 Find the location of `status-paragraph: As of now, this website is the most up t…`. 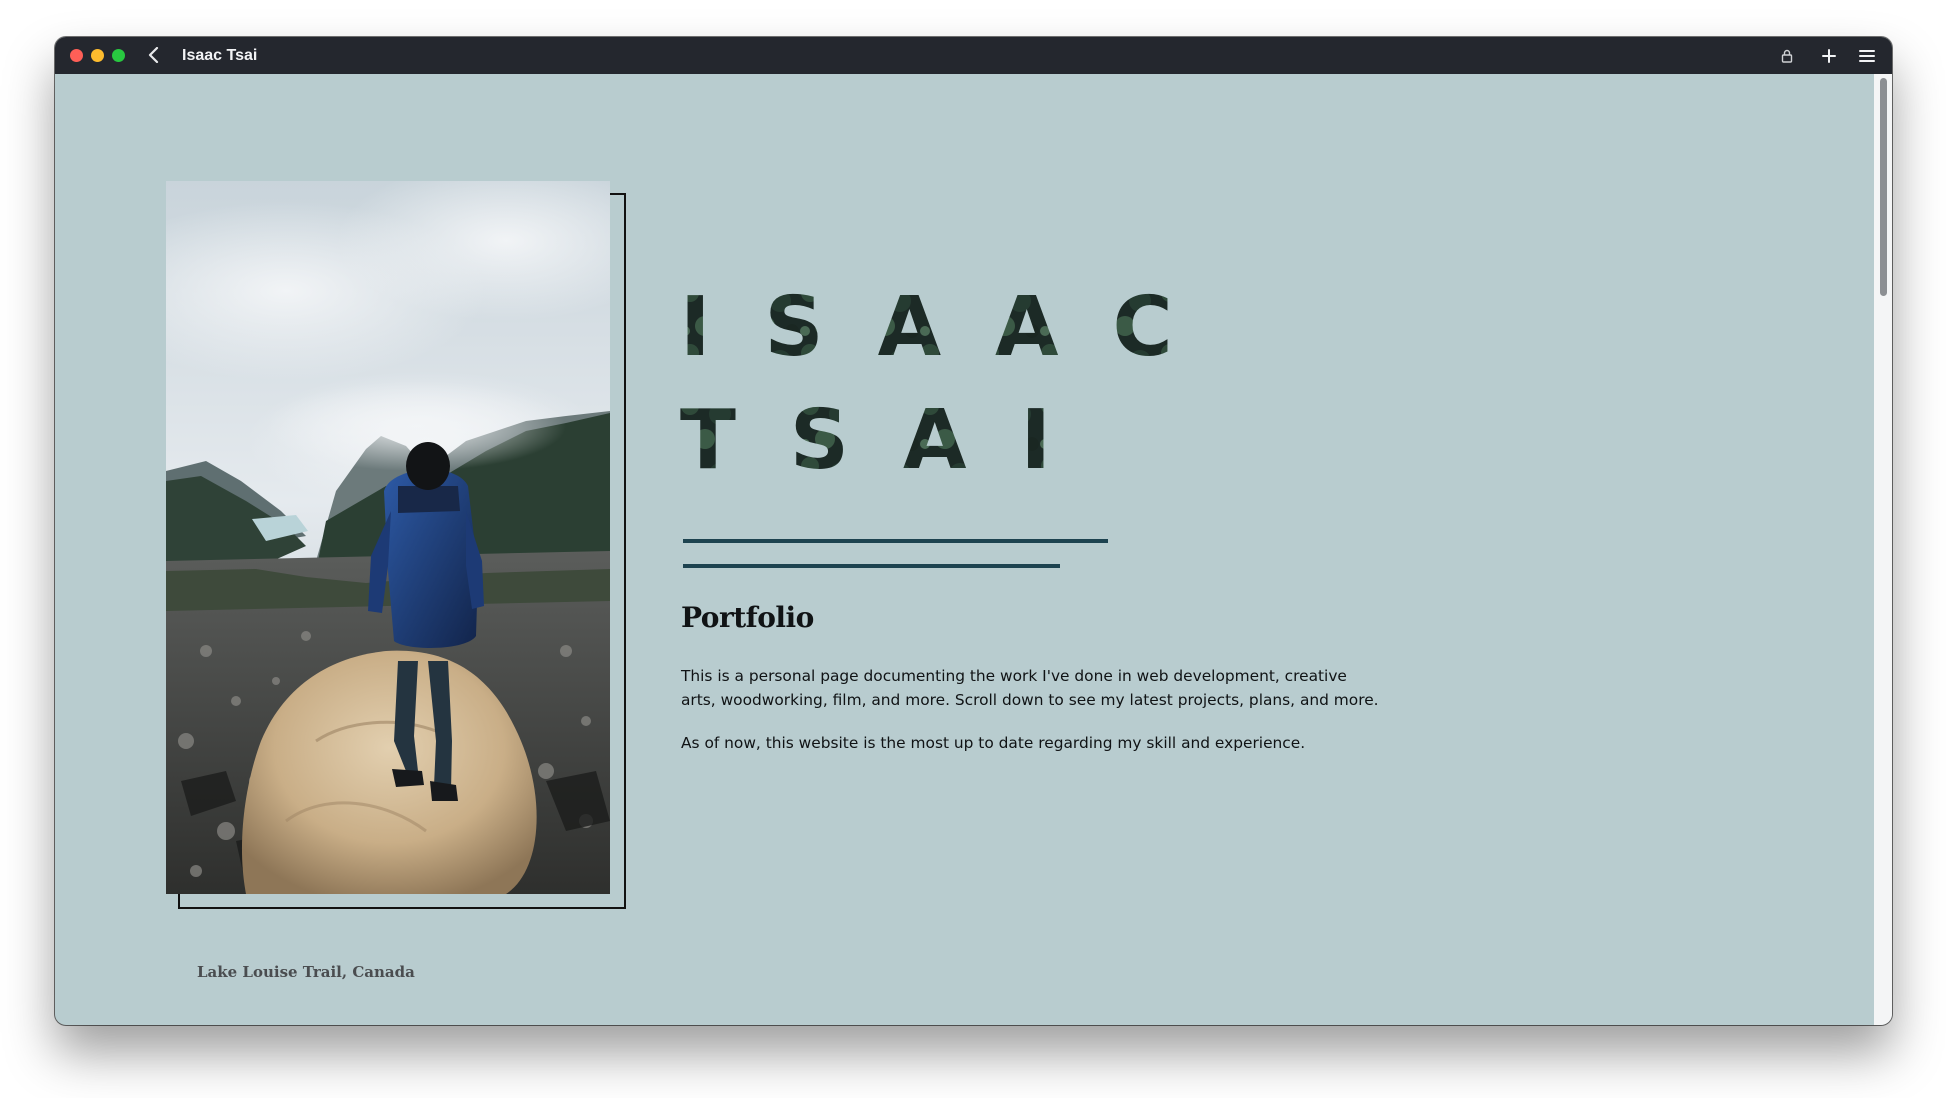

status-paragraph: As of now, this website is the most up t… is located at coordinates (993, 743).